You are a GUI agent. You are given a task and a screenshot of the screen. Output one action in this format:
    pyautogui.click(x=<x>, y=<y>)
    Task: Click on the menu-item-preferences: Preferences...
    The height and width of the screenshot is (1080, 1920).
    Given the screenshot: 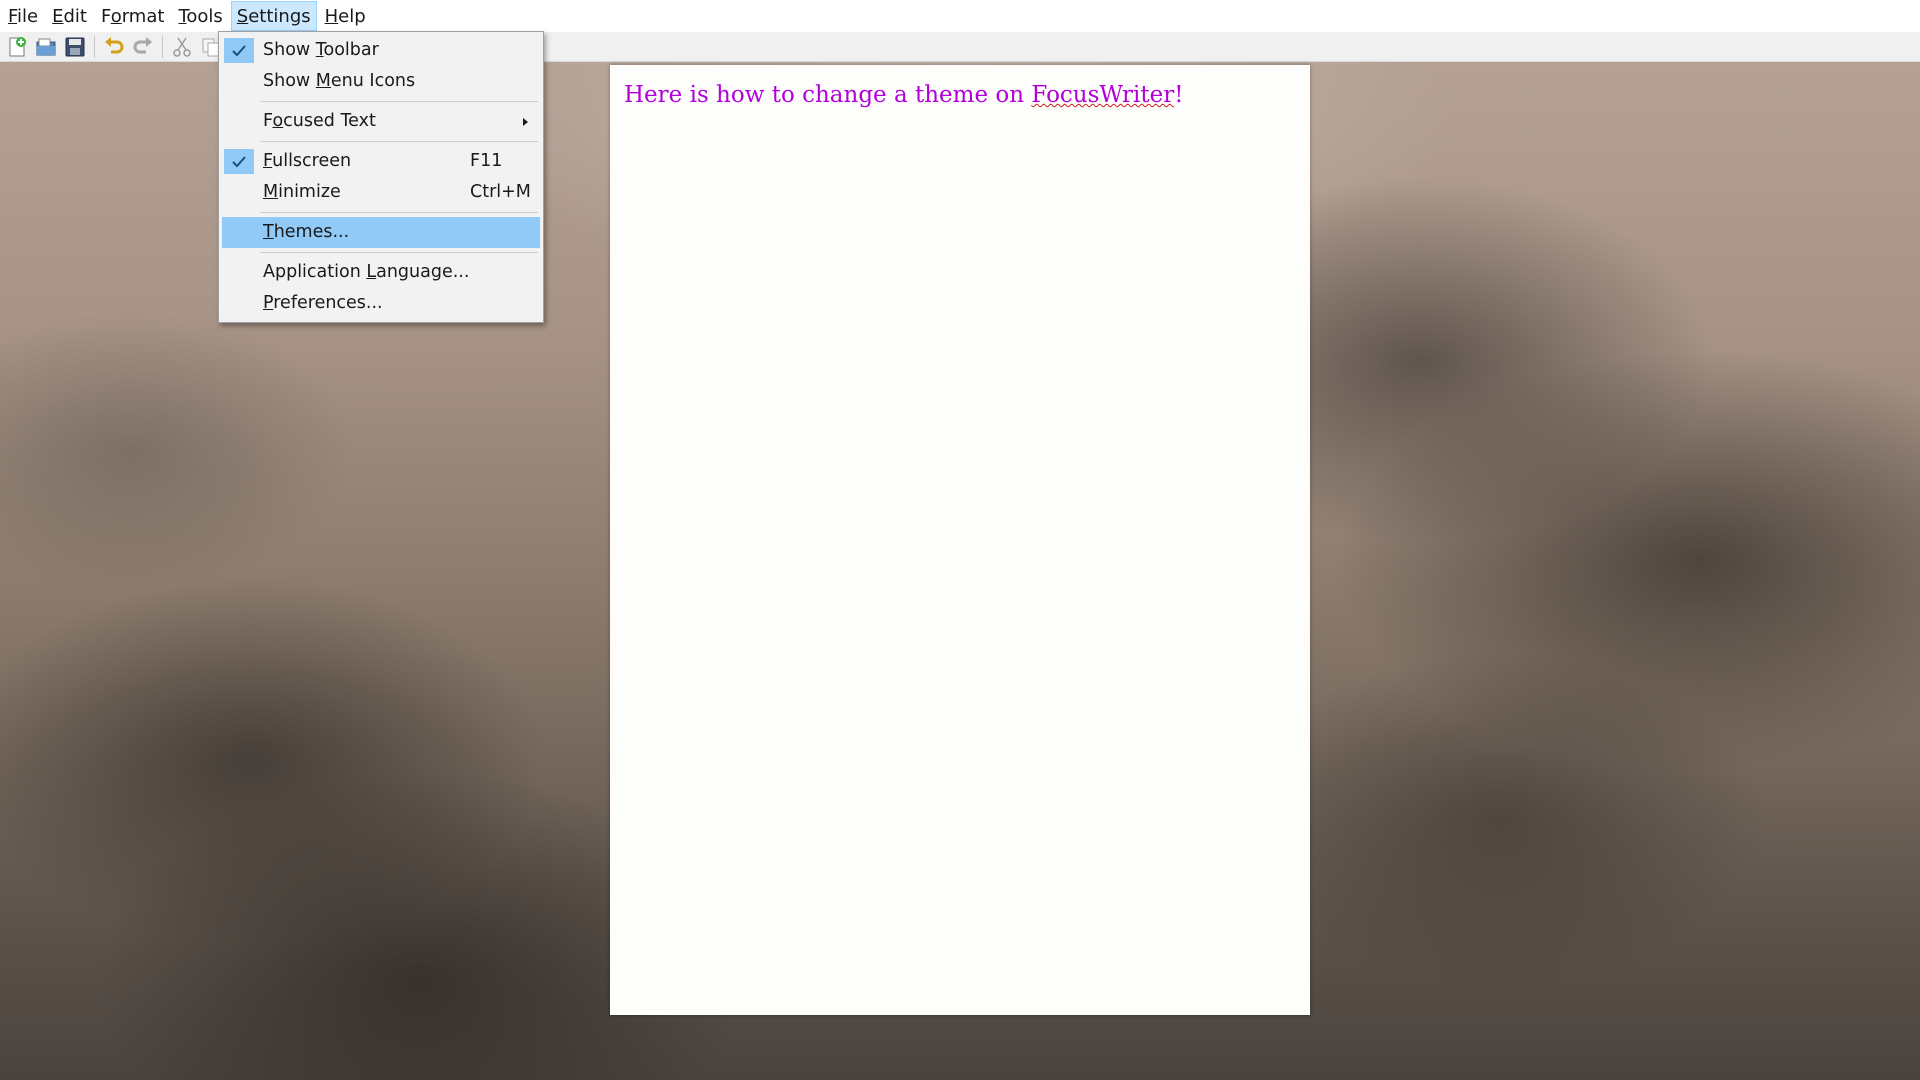 What is the action you would take?
    pyautogui.click(x=381, y=303)
    